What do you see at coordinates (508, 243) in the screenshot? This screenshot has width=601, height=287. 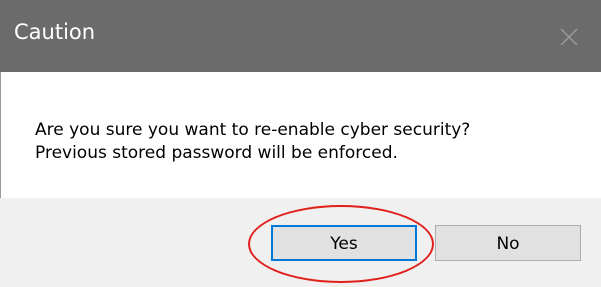 I see `no-button: No` at bounding box center [508, 243].